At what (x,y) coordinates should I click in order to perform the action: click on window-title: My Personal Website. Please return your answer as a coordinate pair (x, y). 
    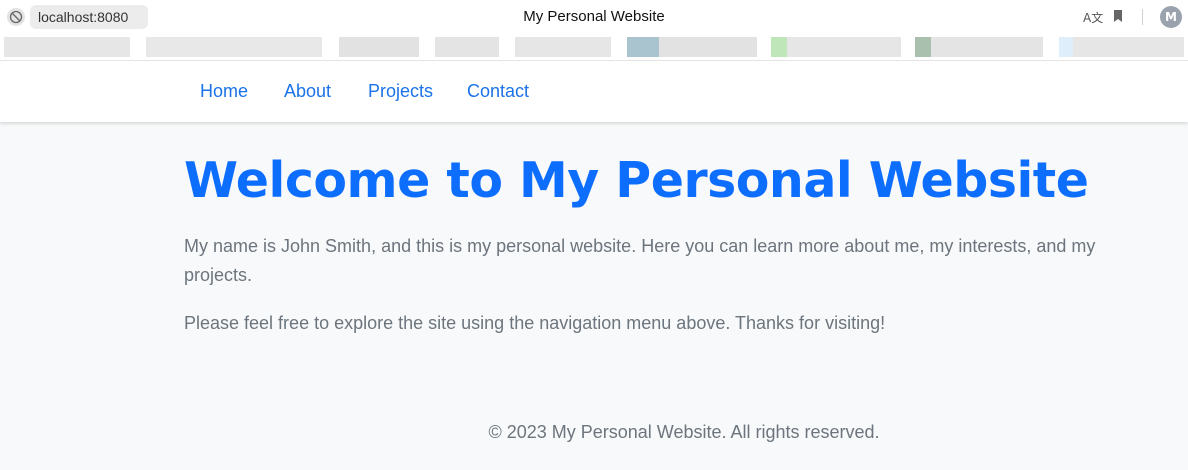
    Looking at the image, I should click on (594, 16).